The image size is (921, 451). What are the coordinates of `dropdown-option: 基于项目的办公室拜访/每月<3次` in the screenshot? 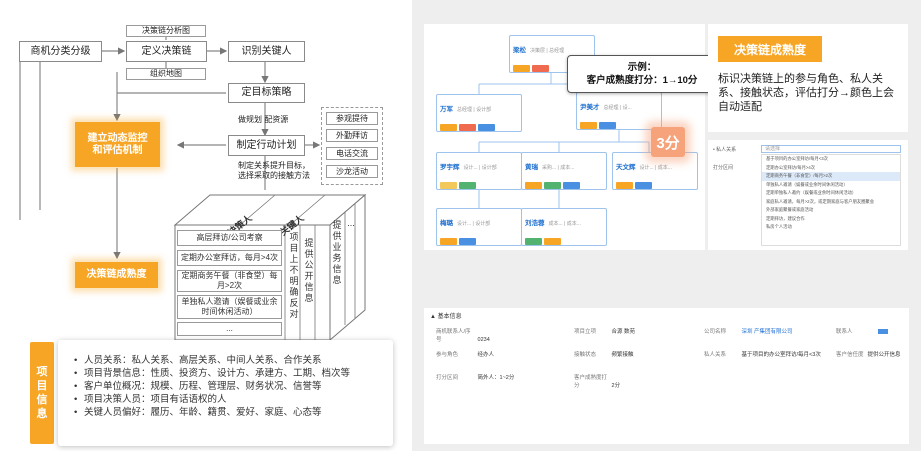 It's located at (831, 159).